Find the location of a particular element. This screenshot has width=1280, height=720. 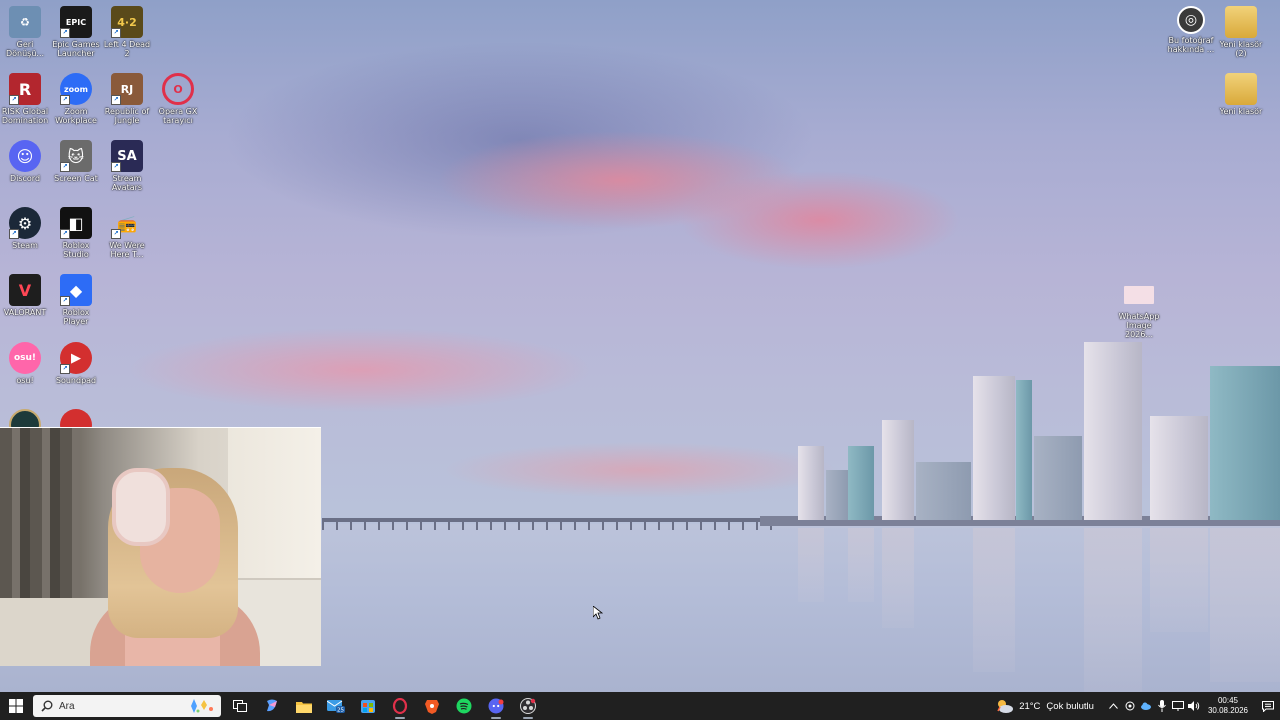

desktop-icon-osu: osu! osu! is located at coordinates (25, 363).